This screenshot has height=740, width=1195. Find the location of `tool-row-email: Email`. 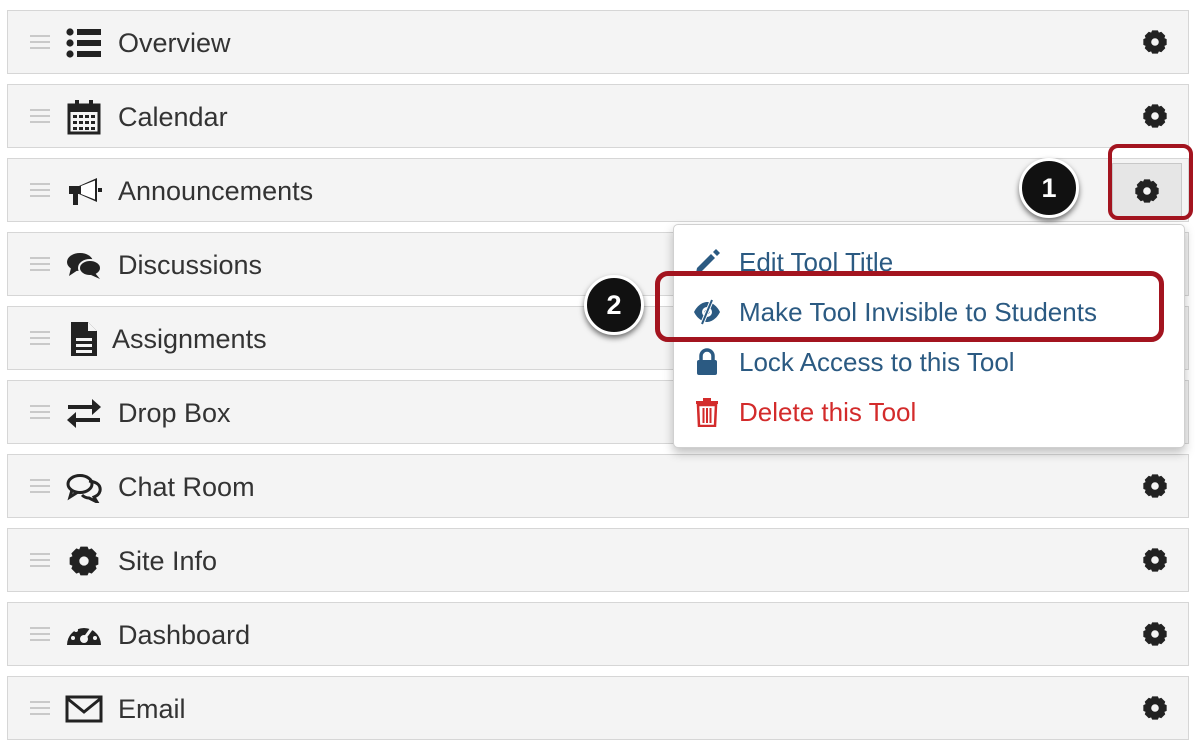

tool-row-email: Email is located at coordinates (598, 708).